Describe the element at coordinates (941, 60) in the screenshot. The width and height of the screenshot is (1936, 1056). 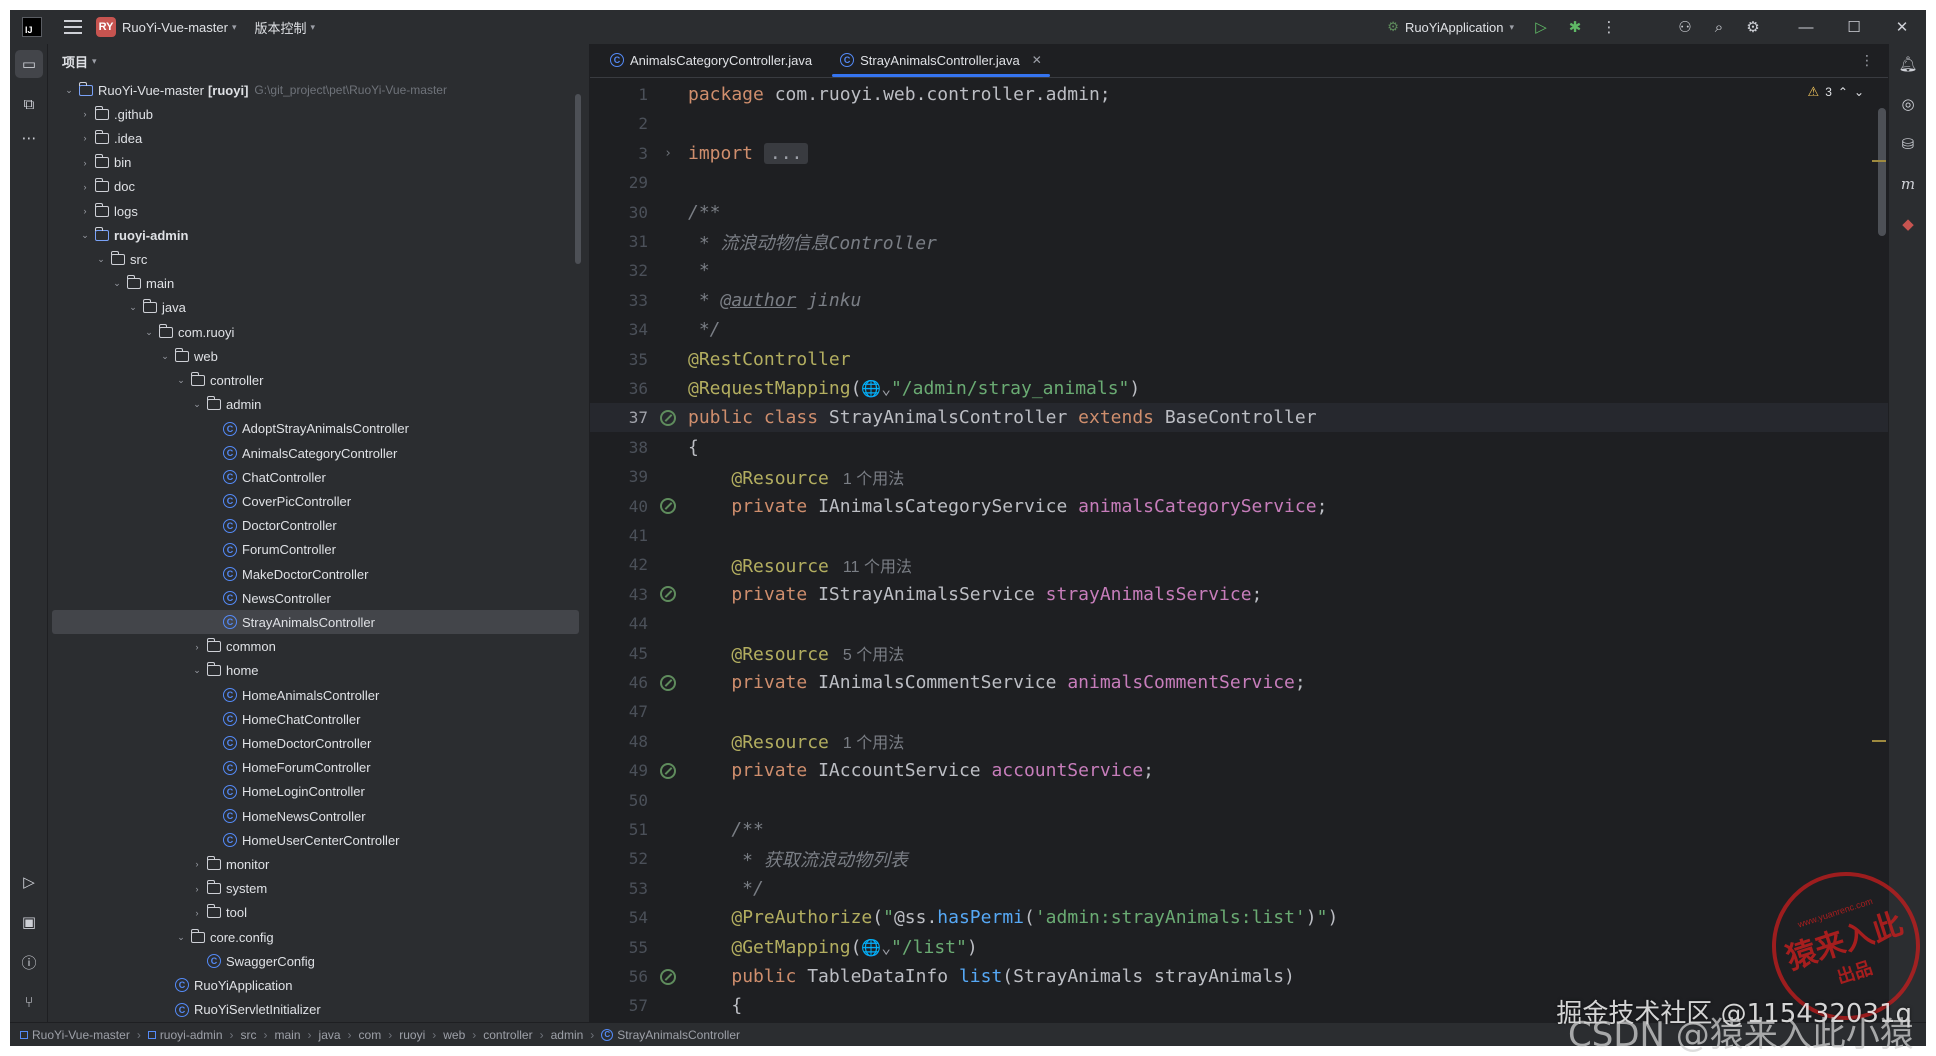
I see `editor-tab: C StrayAnimalsController.java ✕` at that location.